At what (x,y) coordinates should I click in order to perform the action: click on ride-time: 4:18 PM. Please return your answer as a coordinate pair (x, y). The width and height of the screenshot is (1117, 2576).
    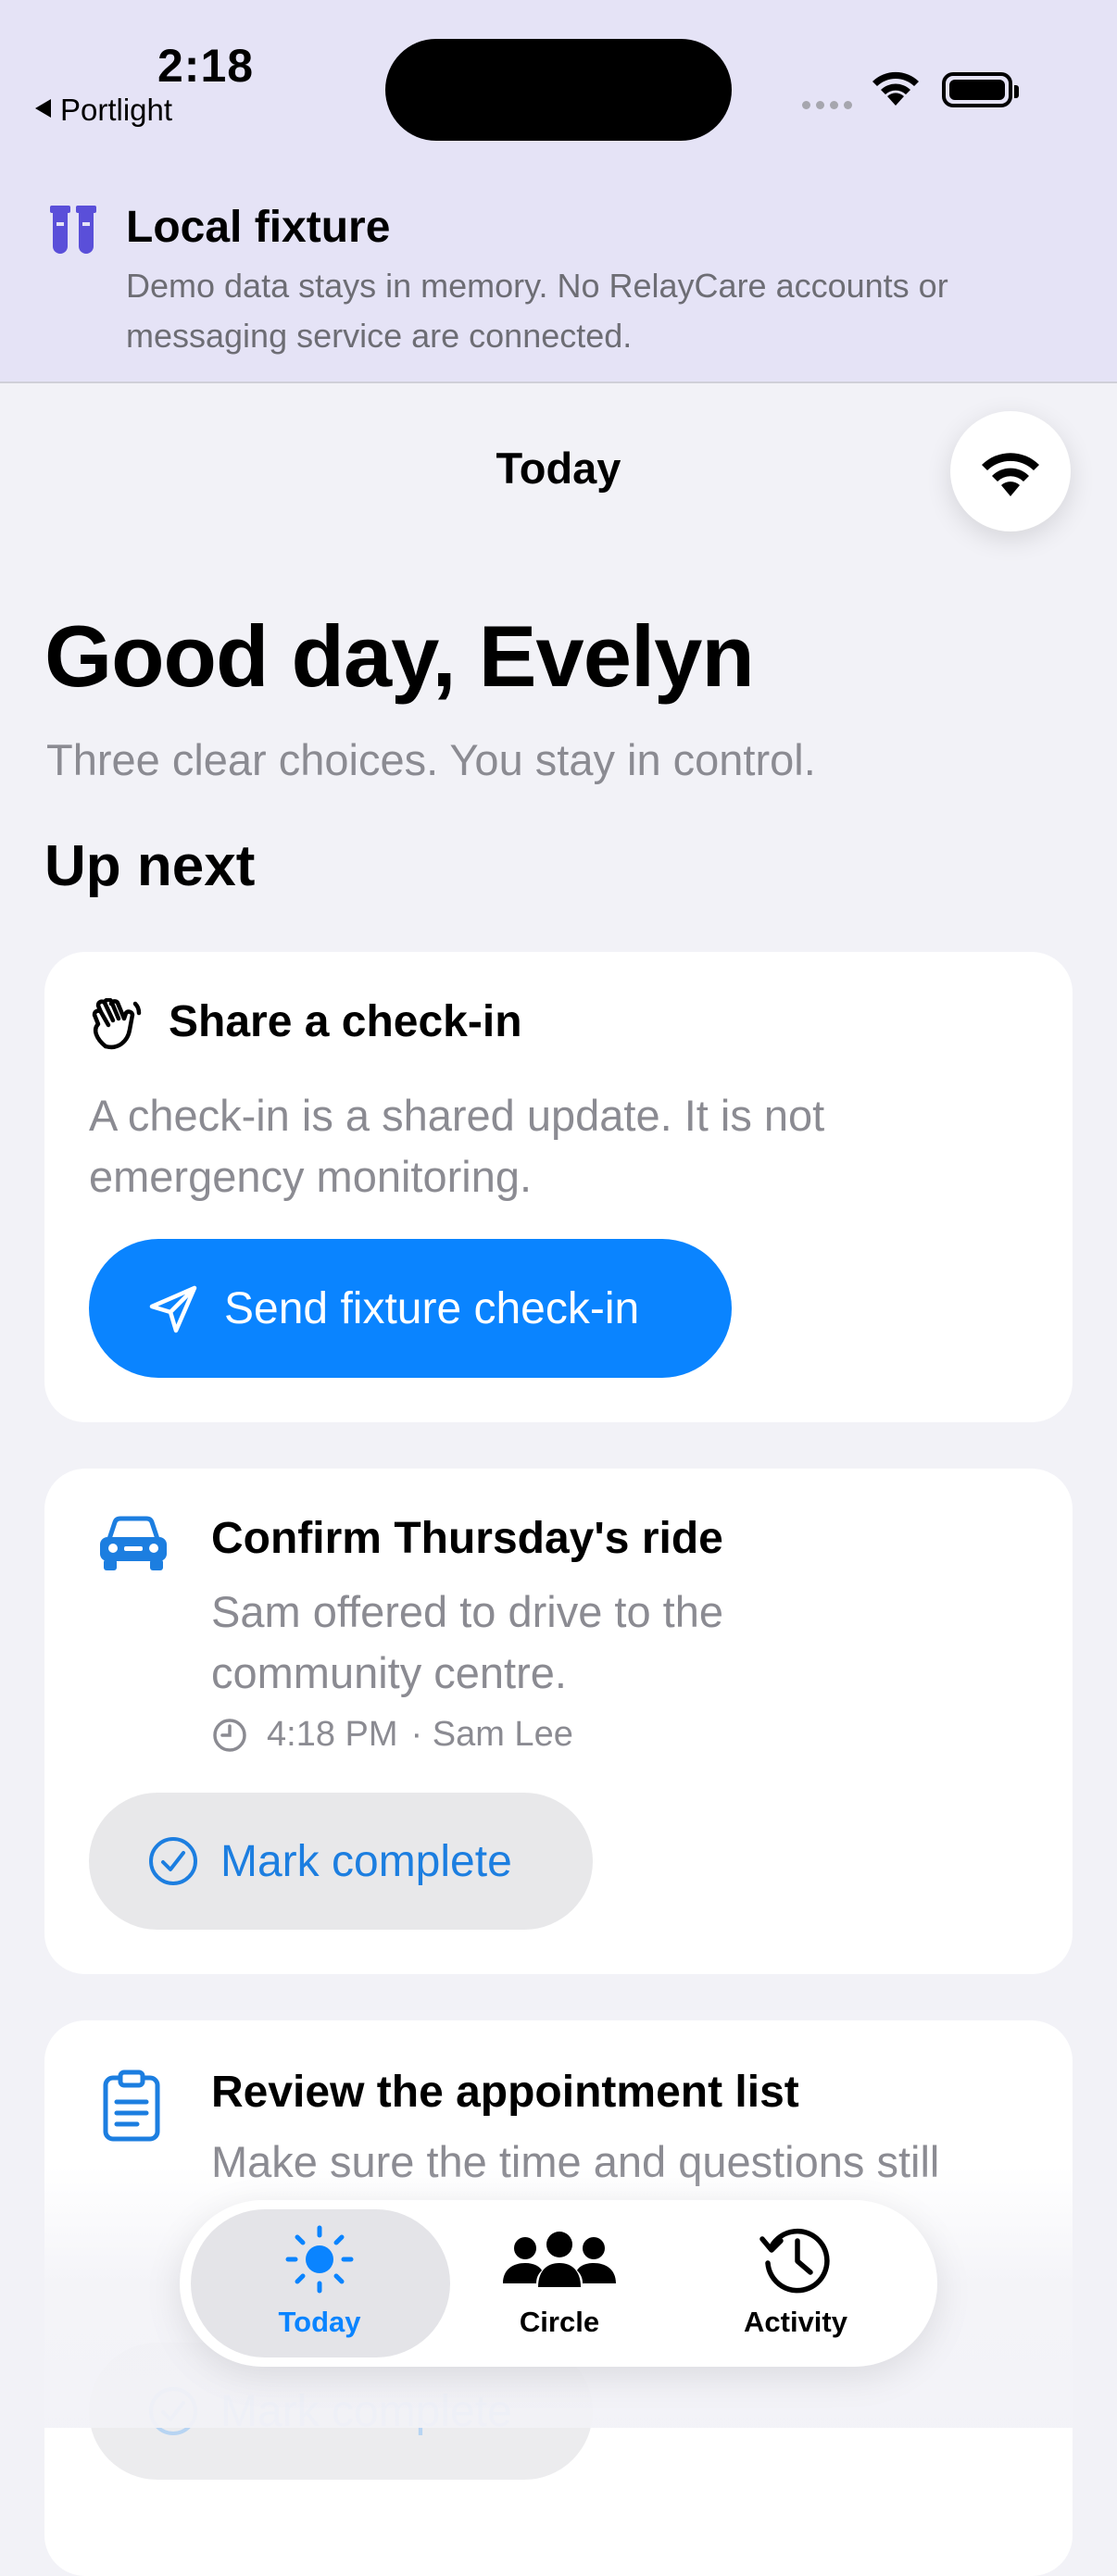
    Looking at the image, I should click on (332, 1734).